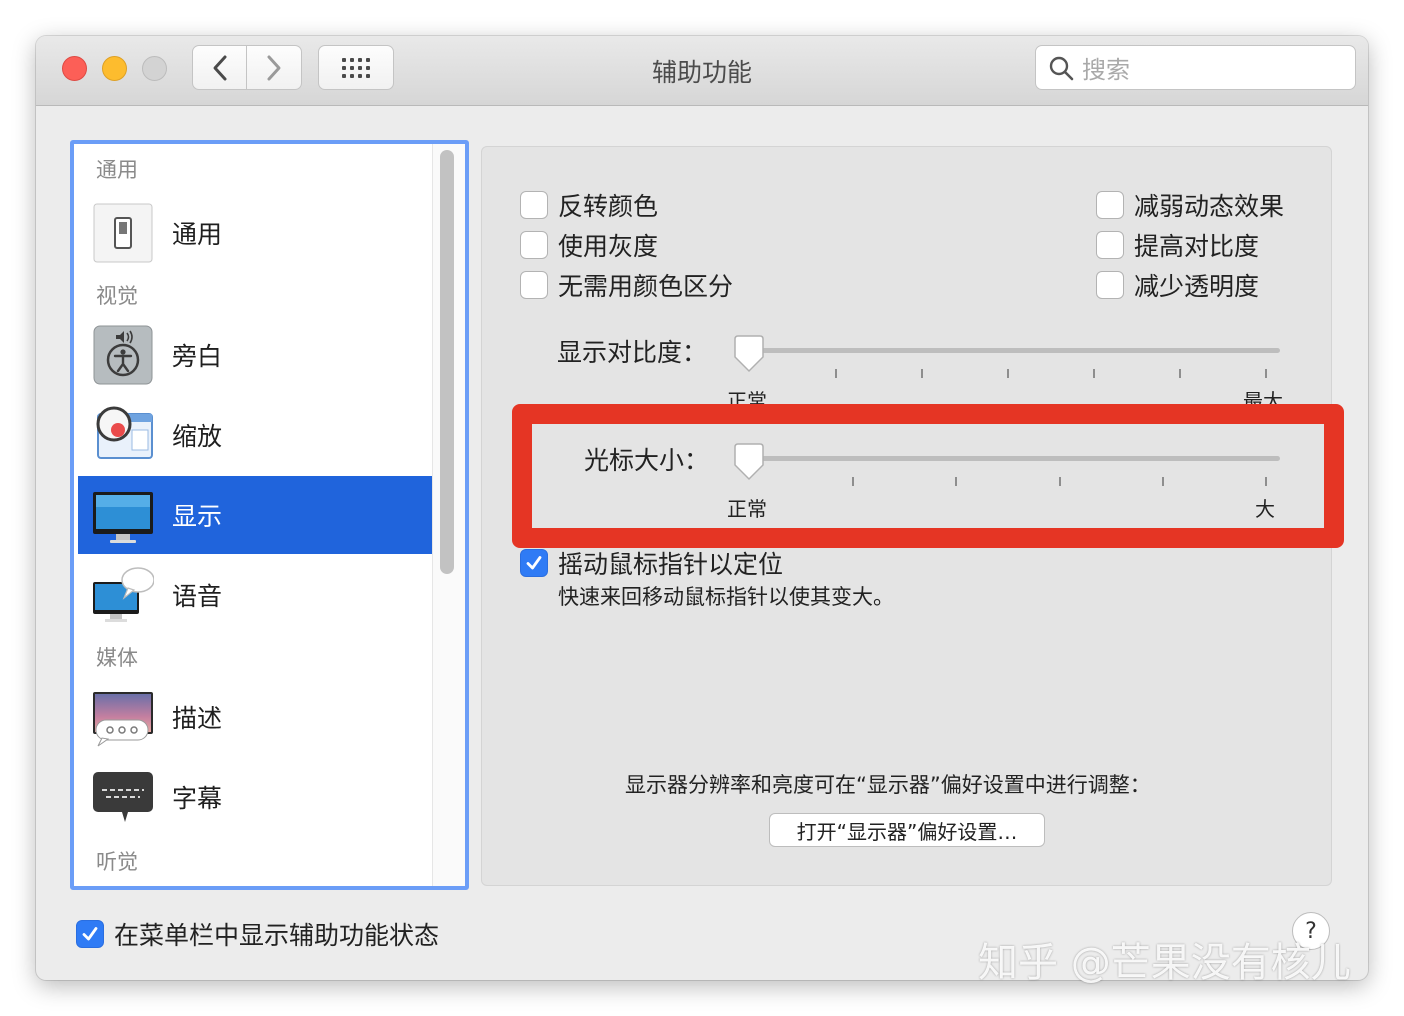  I want to click on sidebar-item-zoom: 缩放, so click(255, 435).